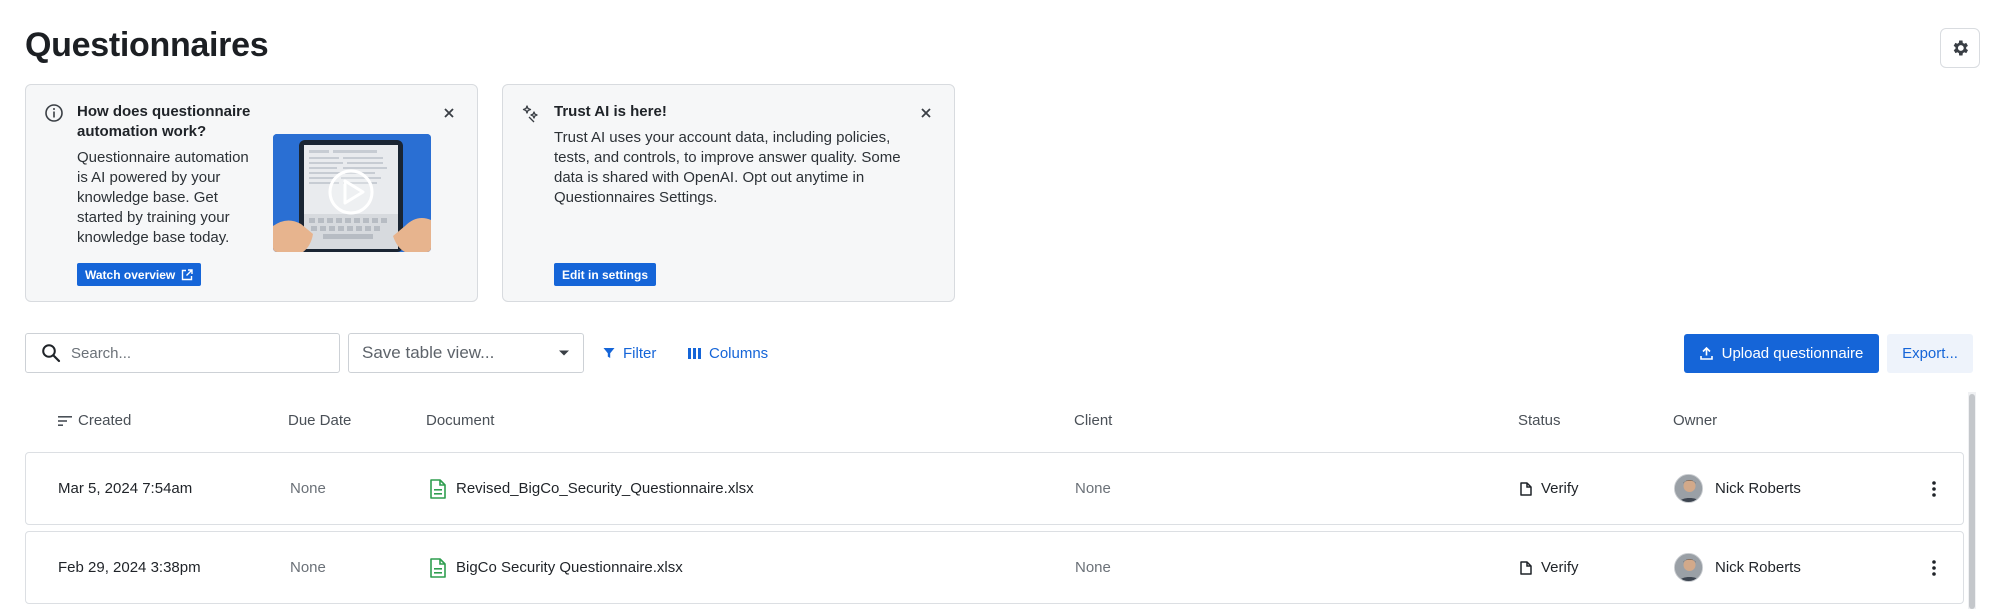 The height and width of the screenshot is (609, 2000). What do you see at coordinates (54, 113) in the screenshot?
I see `info-icon` at bounding box center [54, 113].